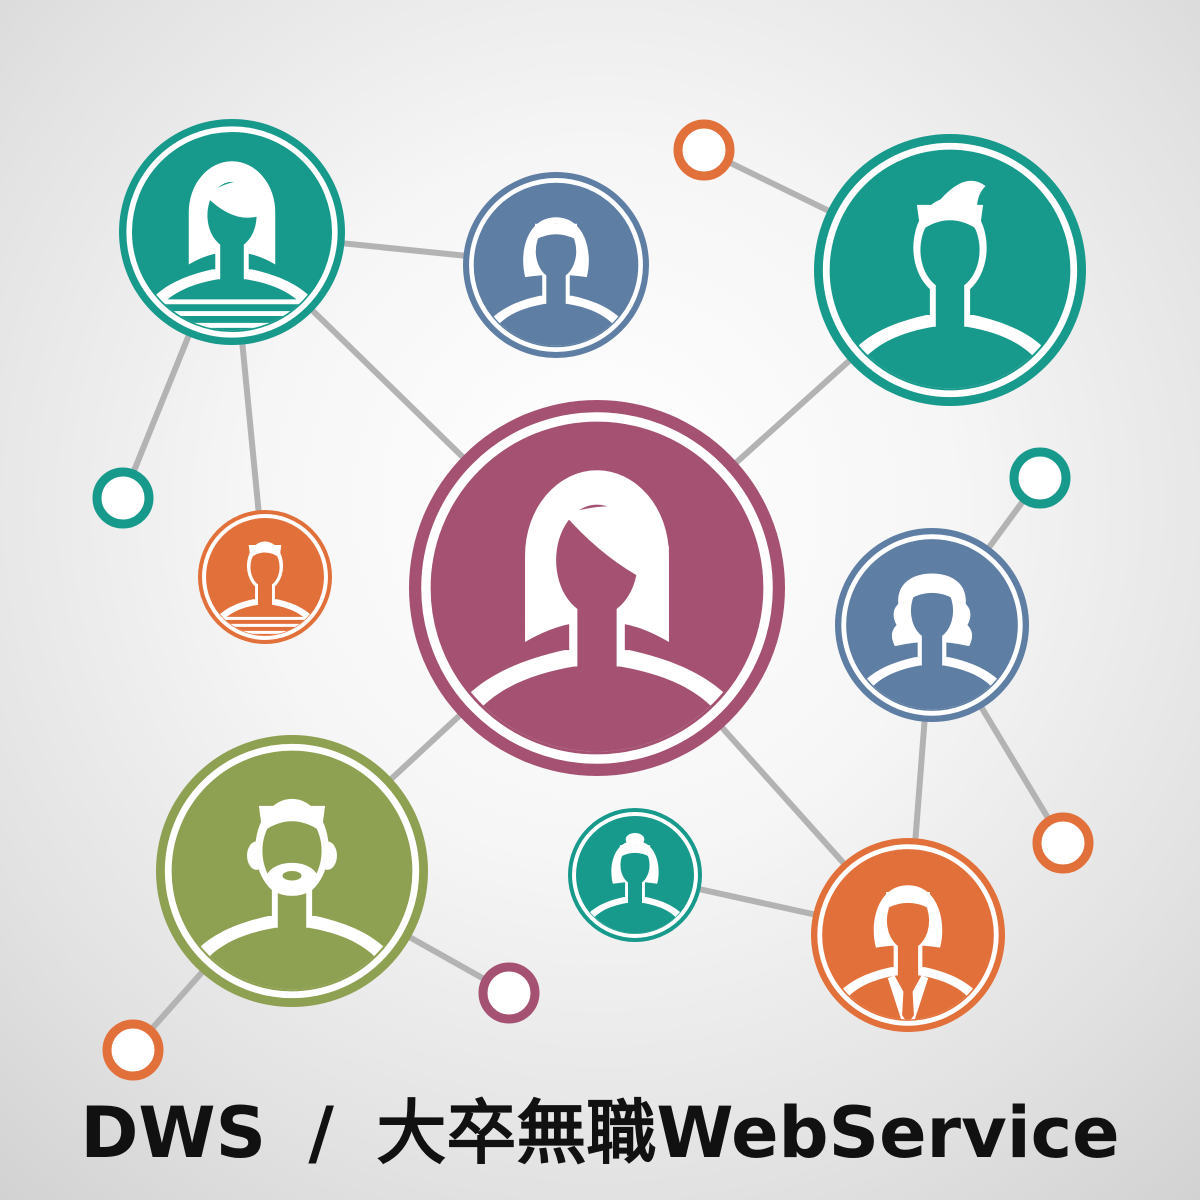 The height and width of the screenshot is (1200, 1200). I want to click on child-avatar-icon, so click(265, 577).